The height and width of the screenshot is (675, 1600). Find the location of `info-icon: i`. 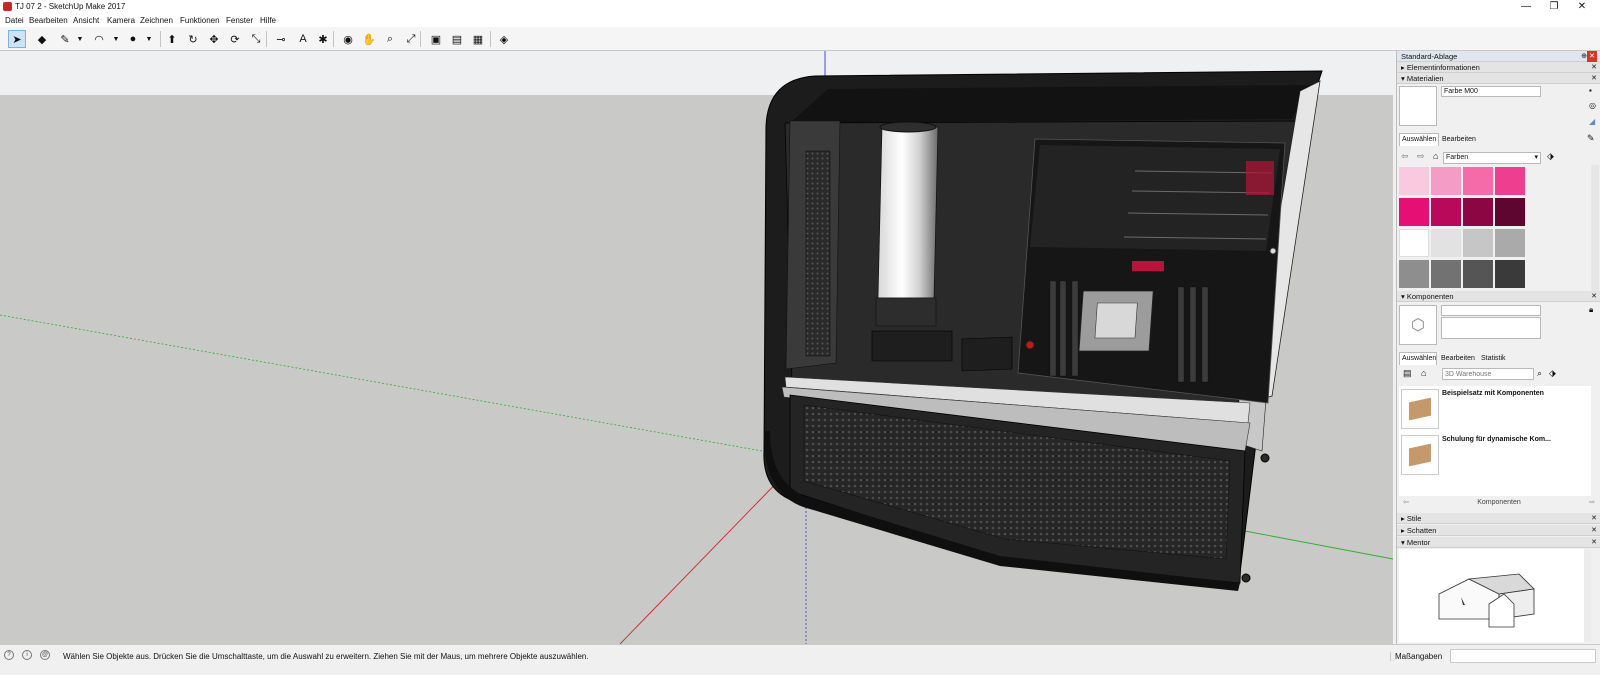

info-icon: i is located at coordinates (27, 655).